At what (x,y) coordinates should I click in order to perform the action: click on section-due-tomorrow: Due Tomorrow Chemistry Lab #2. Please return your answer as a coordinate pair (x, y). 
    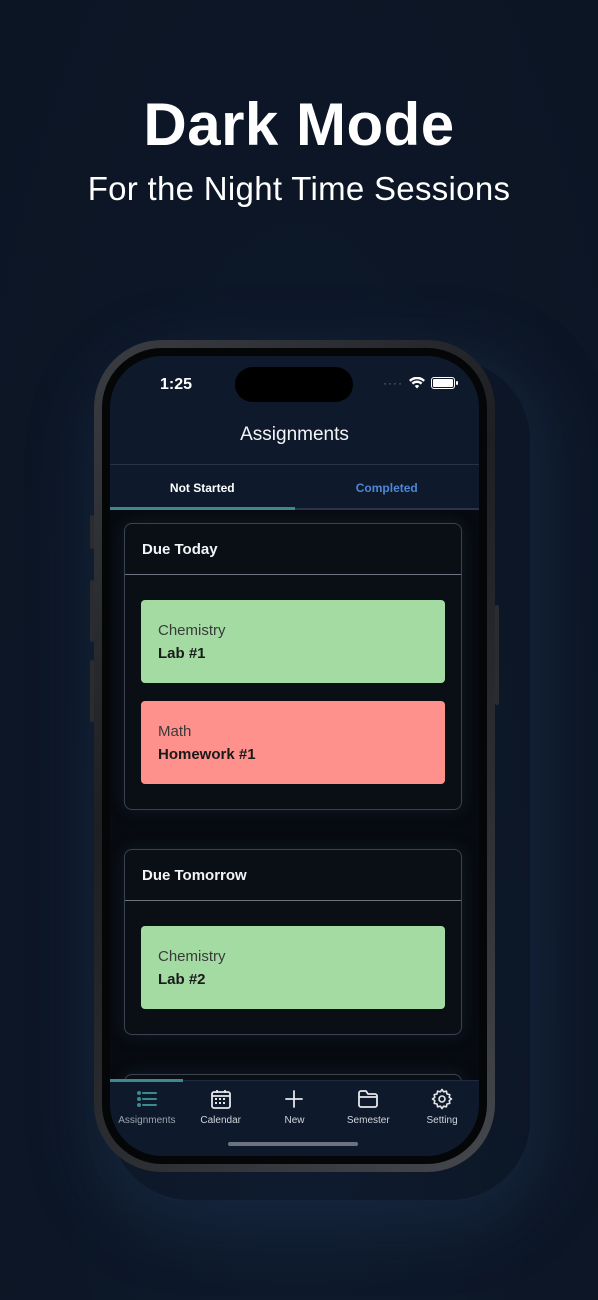
    Looking at the image, I should click on (293, 942).